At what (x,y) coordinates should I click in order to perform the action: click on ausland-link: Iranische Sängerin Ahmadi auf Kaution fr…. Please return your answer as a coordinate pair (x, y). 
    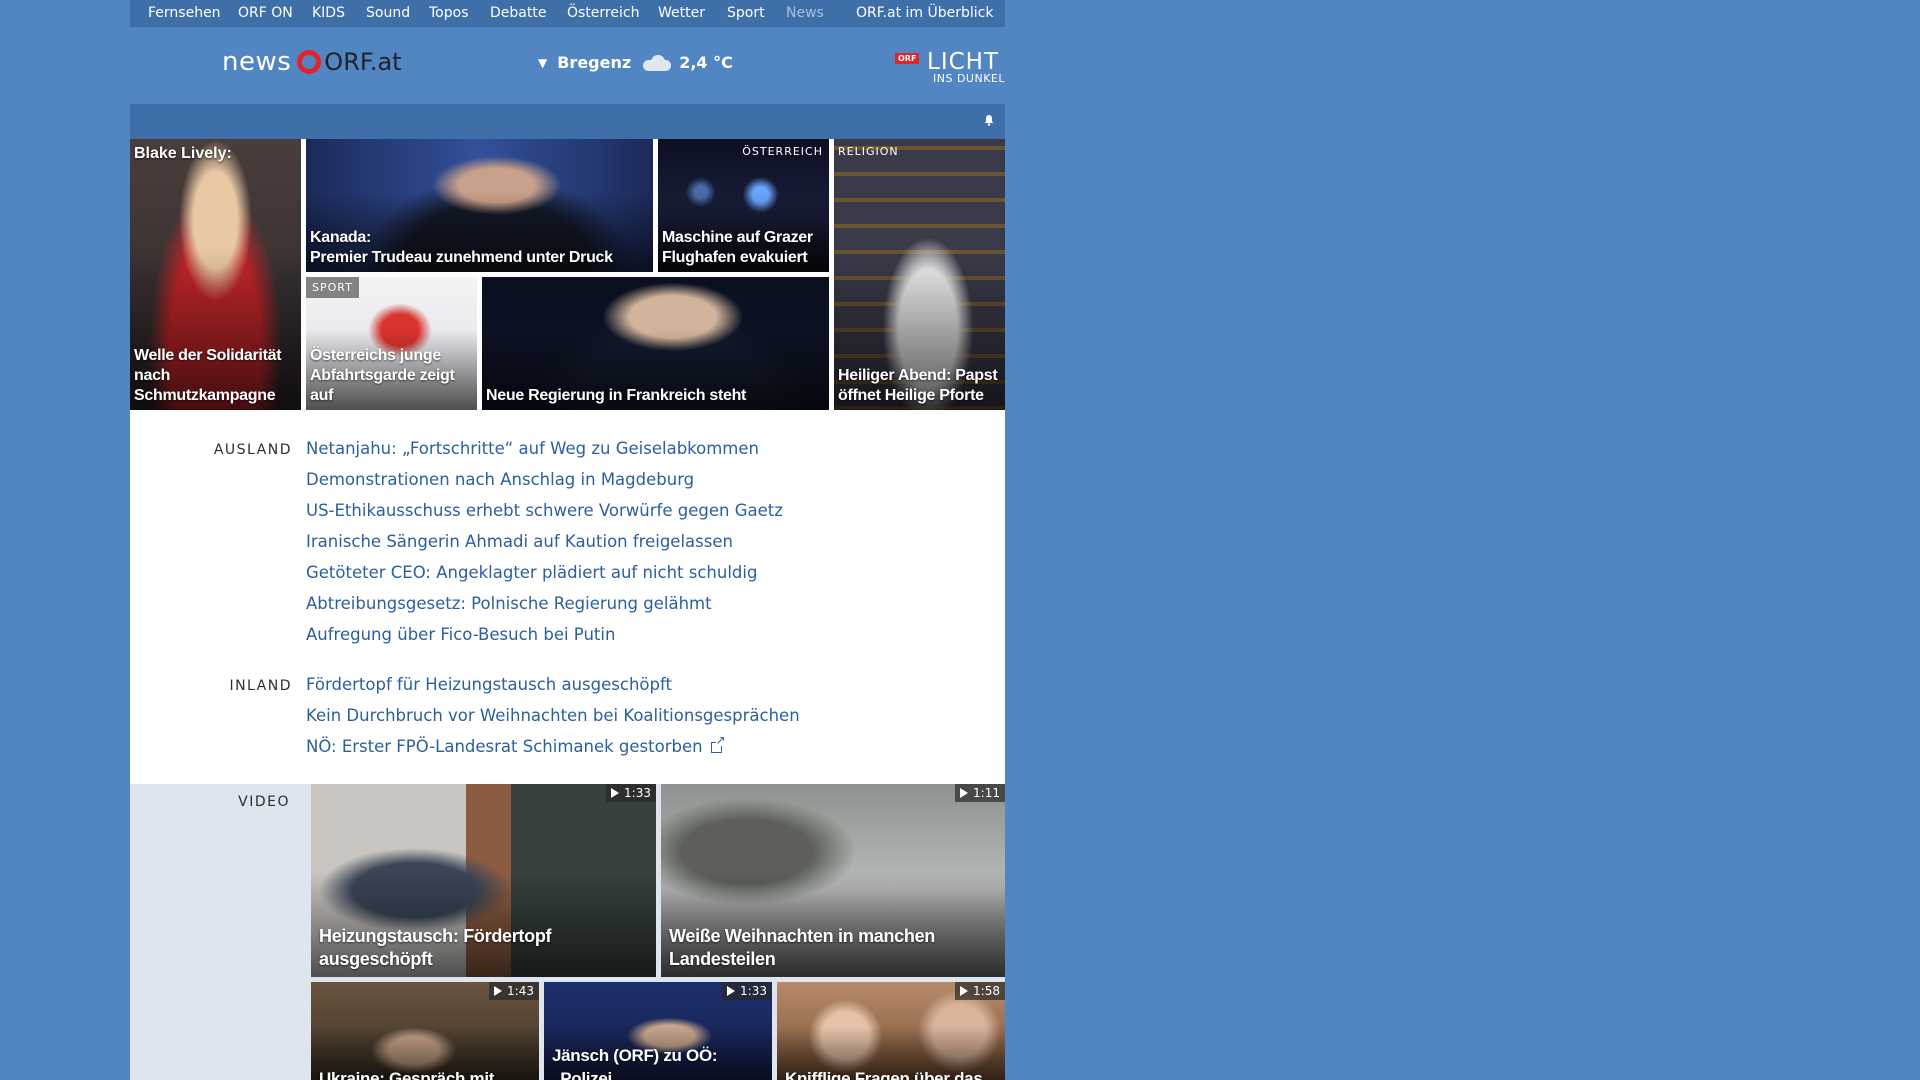
    Looking at the image, I should click on (519, 541).